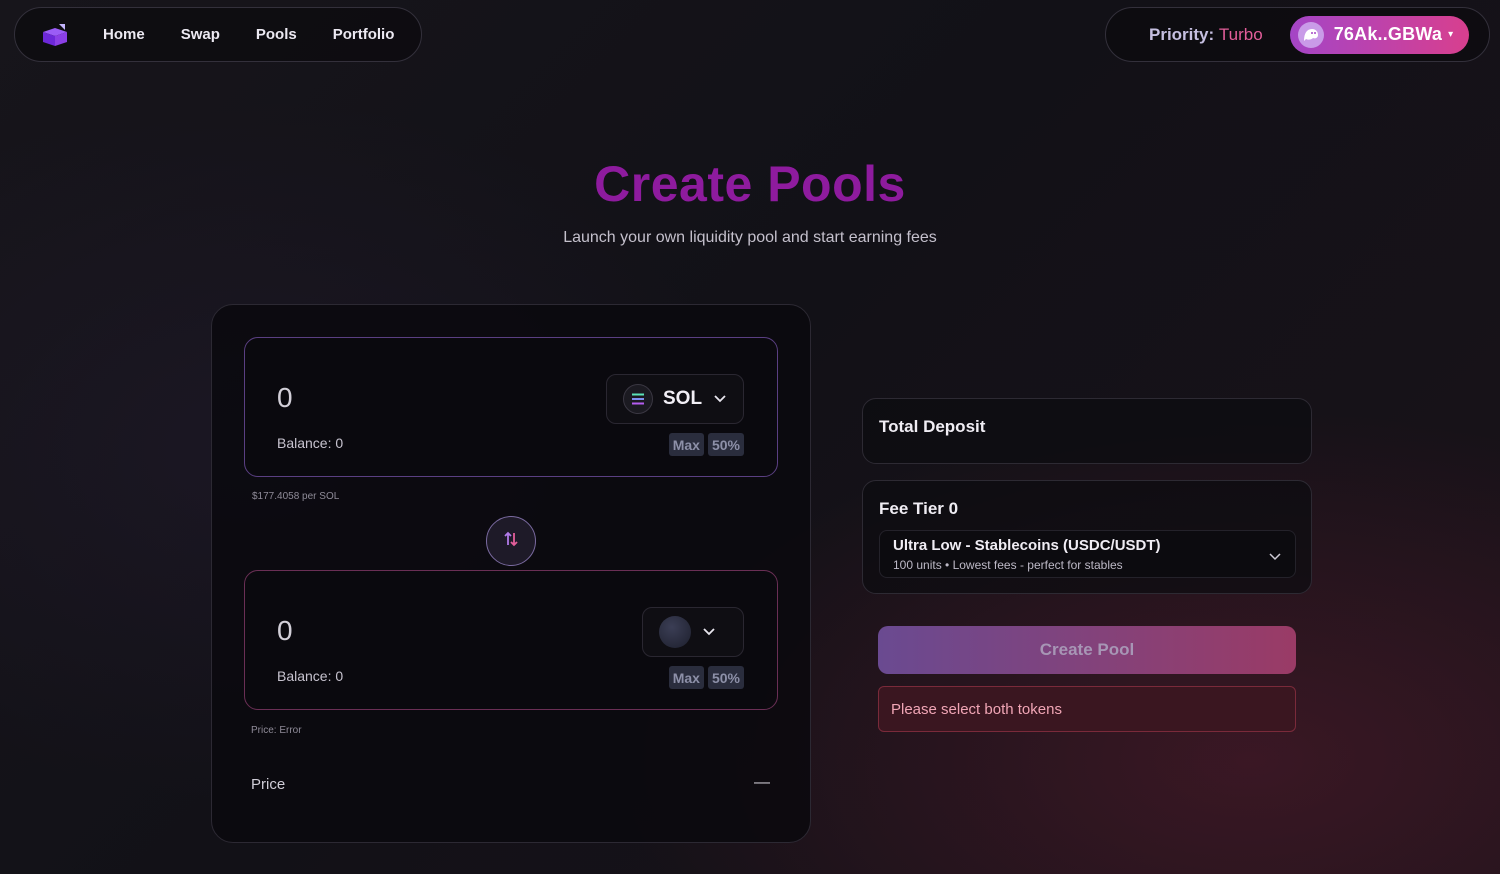 This screenshot has width=1500, height=874. Describe the element at coordinates (285, 398) in the screenshot. I see `token-a-amount-input: 0` at that location.